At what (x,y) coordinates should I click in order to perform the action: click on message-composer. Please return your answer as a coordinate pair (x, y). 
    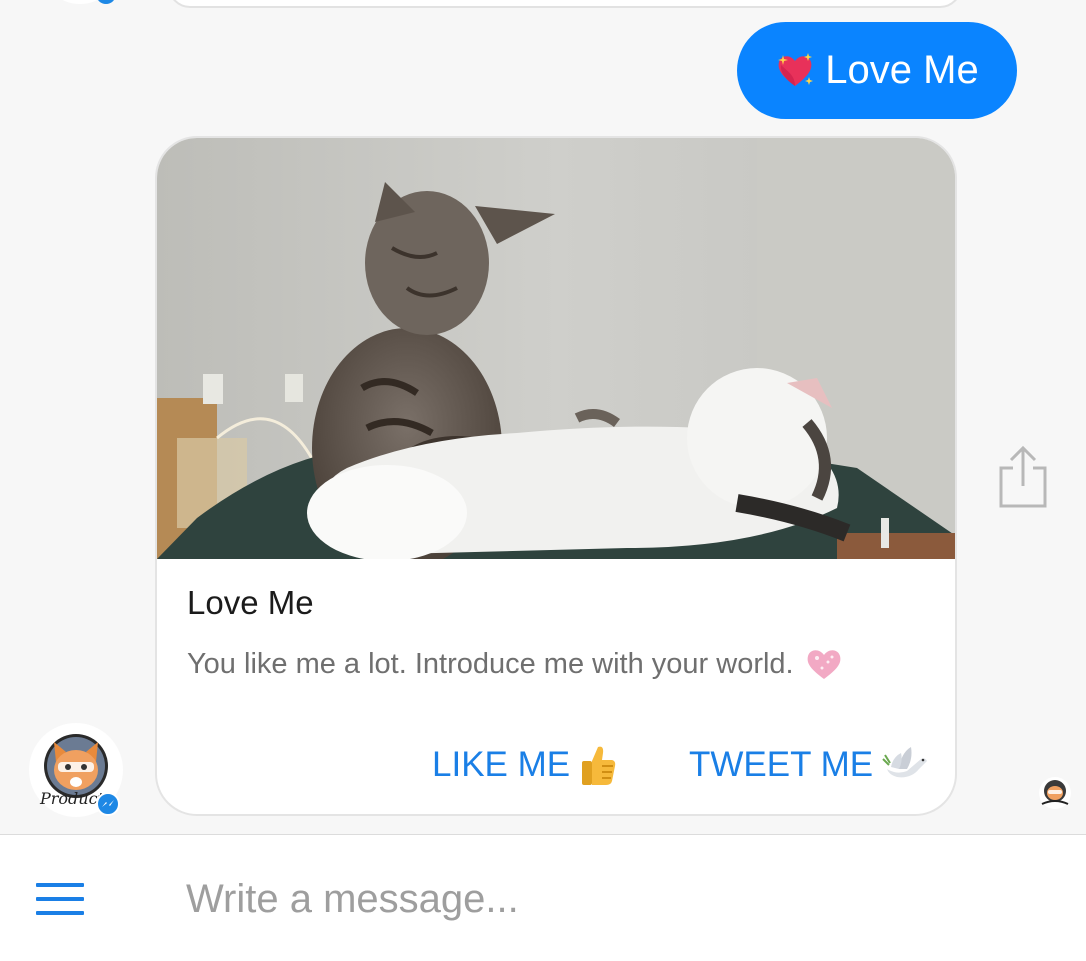
    Looking at the image, I should click on (543, 897).